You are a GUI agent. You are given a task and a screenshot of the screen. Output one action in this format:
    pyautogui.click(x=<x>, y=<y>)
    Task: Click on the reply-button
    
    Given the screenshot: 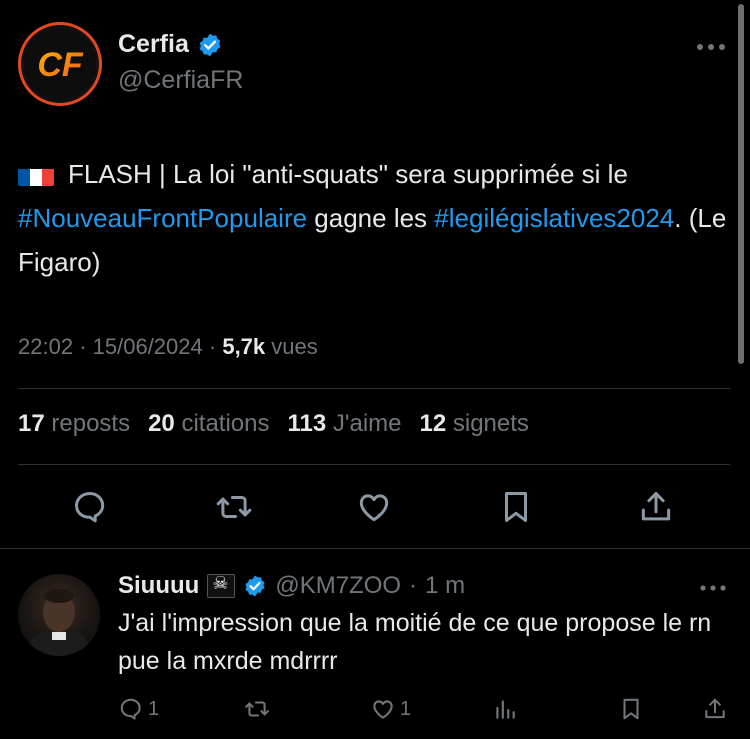 What is the action you would take?
    pyautogui.click(x=90, y=507)
    